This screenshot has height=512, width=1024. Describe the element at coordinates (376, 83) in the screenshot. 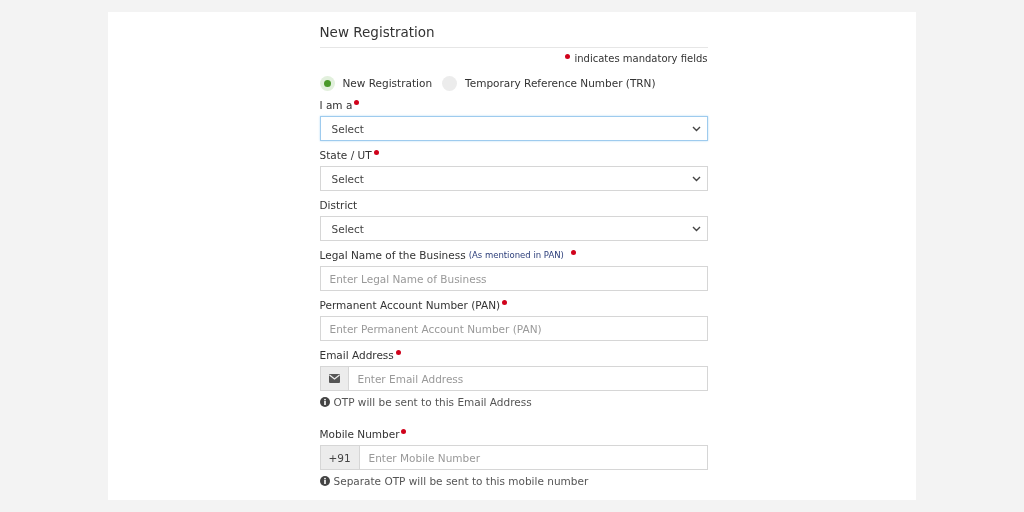

I see `radio-option: New Registration` at that location.